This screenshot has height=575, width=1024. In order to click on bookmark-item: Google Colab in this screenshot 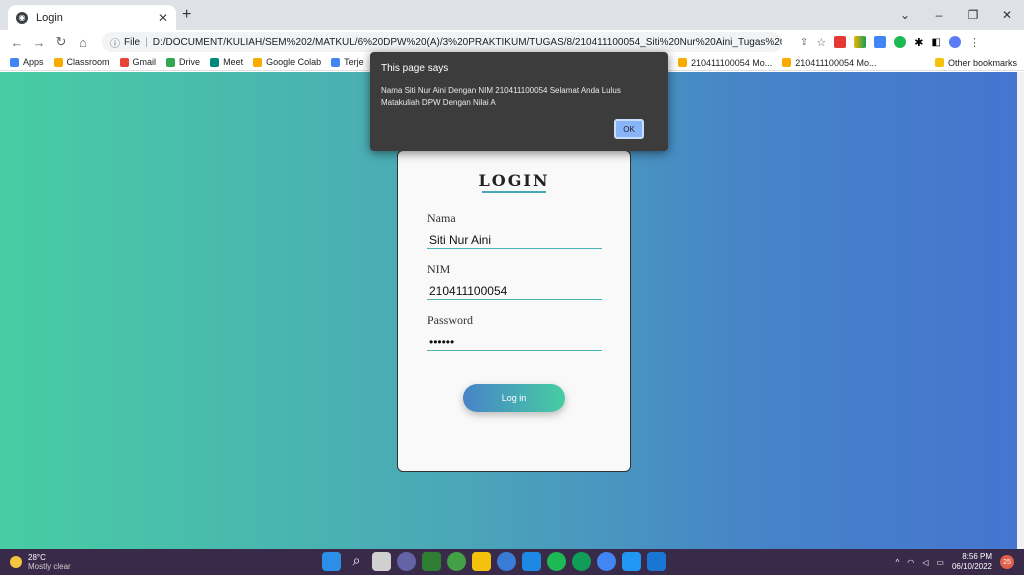, I will do `click(287, 62)`.